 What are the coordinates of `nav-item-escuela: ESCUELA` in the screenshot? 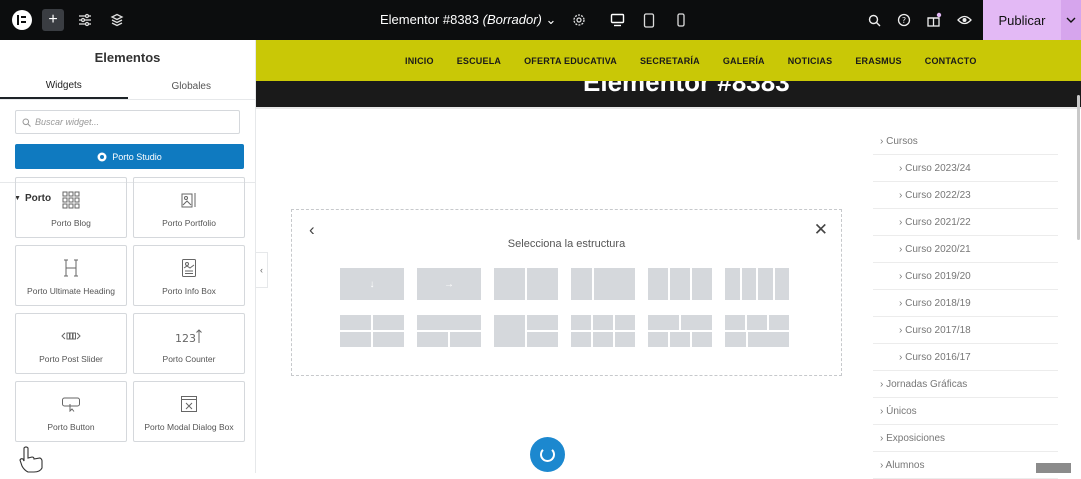 It's located at (479, 61).